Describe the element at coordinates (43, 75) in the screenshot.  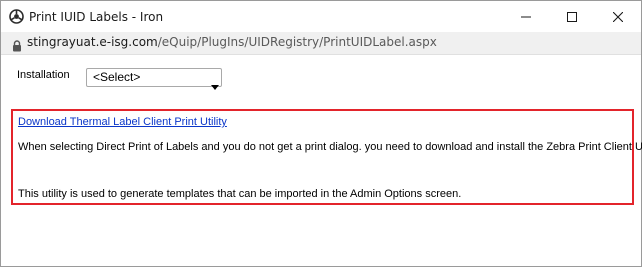
I see `installation-label: Installation` at that location.